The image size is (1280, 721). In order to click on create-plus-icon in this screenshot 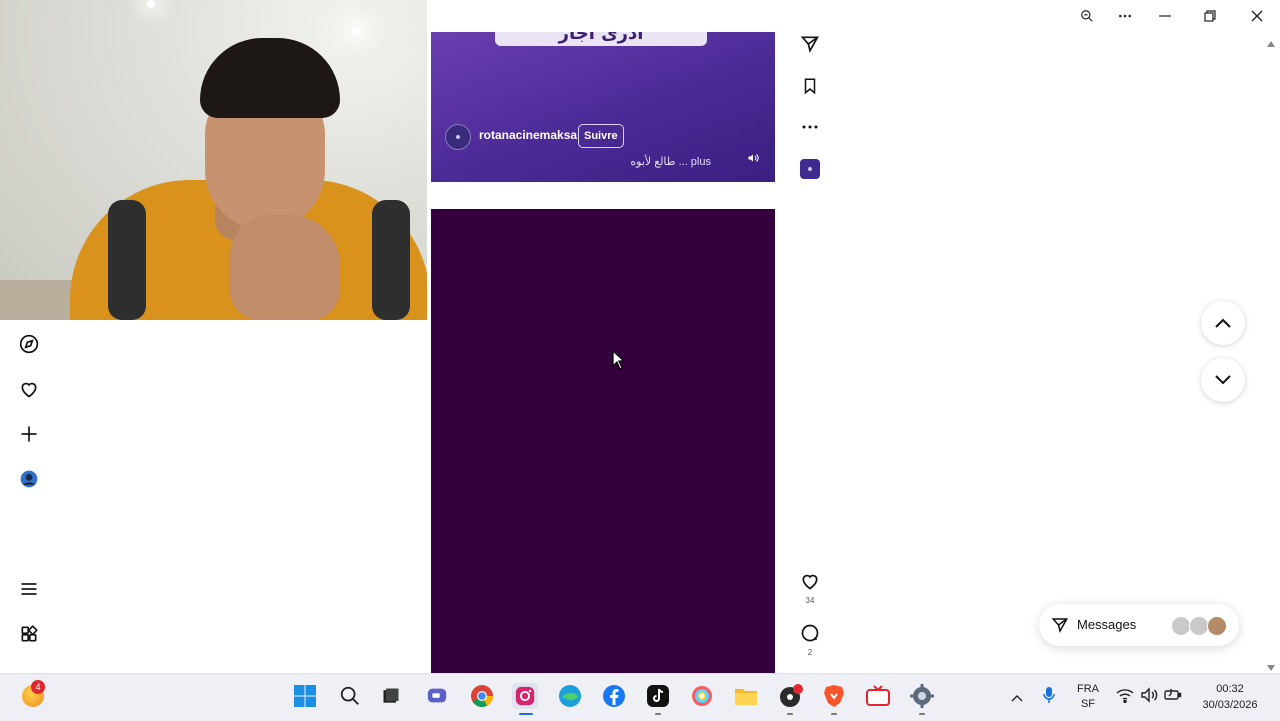, I will do `click(29, 434)`.